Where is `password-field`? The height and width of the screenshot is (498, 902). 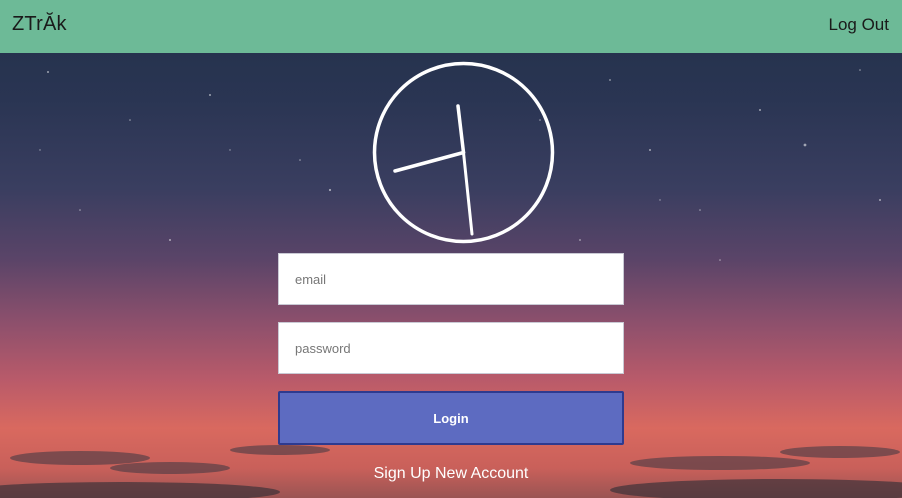
password-field is located at coordinates (451, 348).